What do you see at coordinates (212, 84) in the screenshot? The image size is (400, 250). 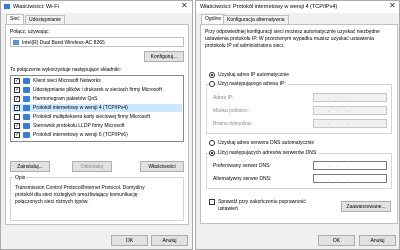 I see `ip-manual-radio` at bounding box center [212, 84].